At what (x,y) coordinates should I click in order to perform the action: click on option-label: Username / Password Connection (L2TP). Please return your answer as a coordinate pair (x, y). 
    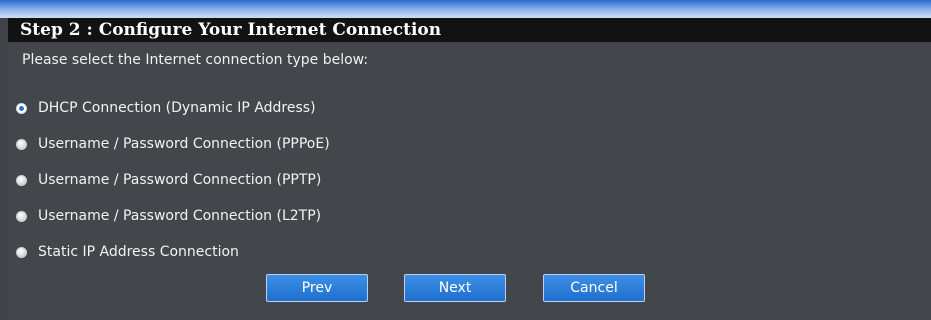
    Looking at the image, I should click on (180, 216).